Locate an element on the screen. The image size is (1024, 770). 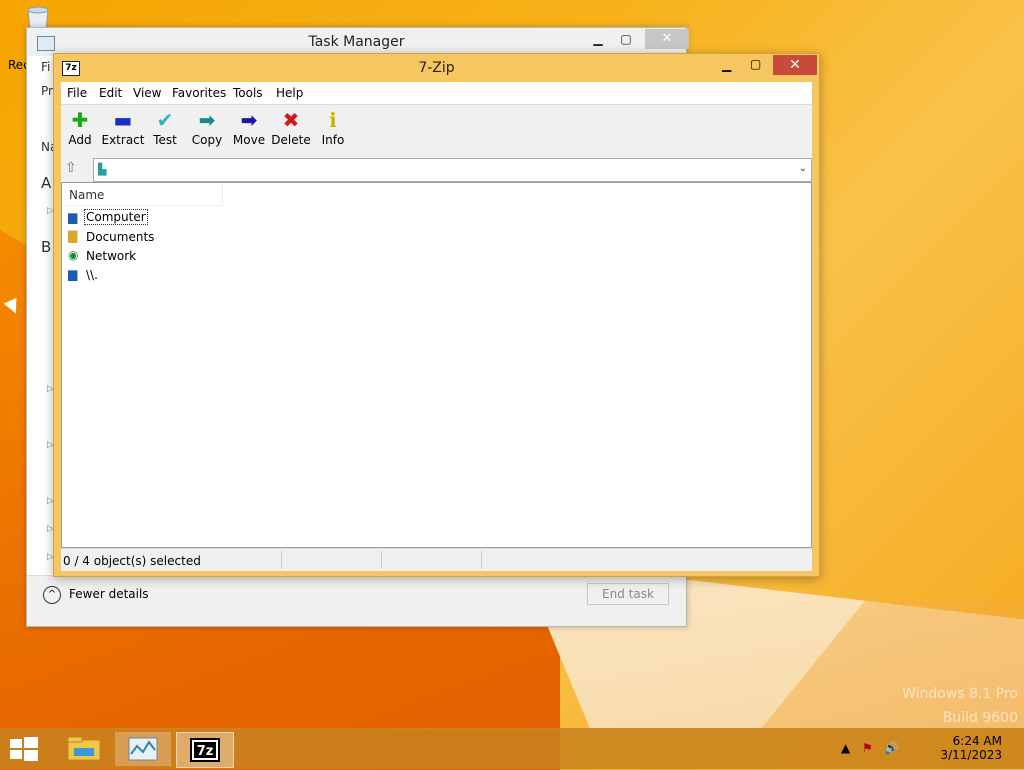
task-manager-tab: Pr is located at coordinates (47, 91).